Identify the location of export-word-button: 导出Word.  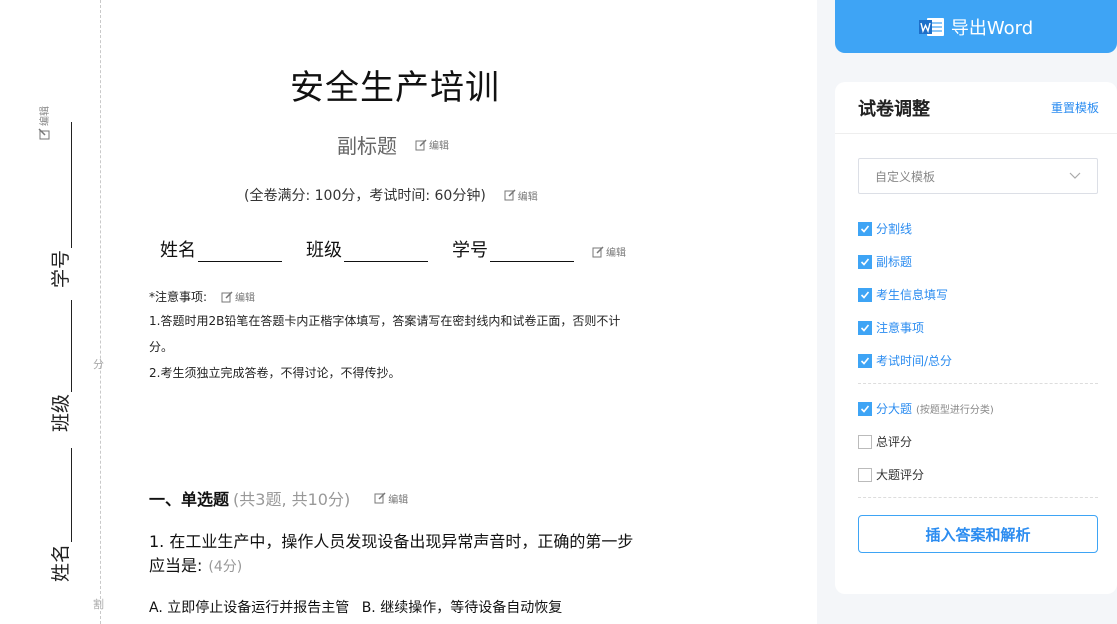
(976, 26).